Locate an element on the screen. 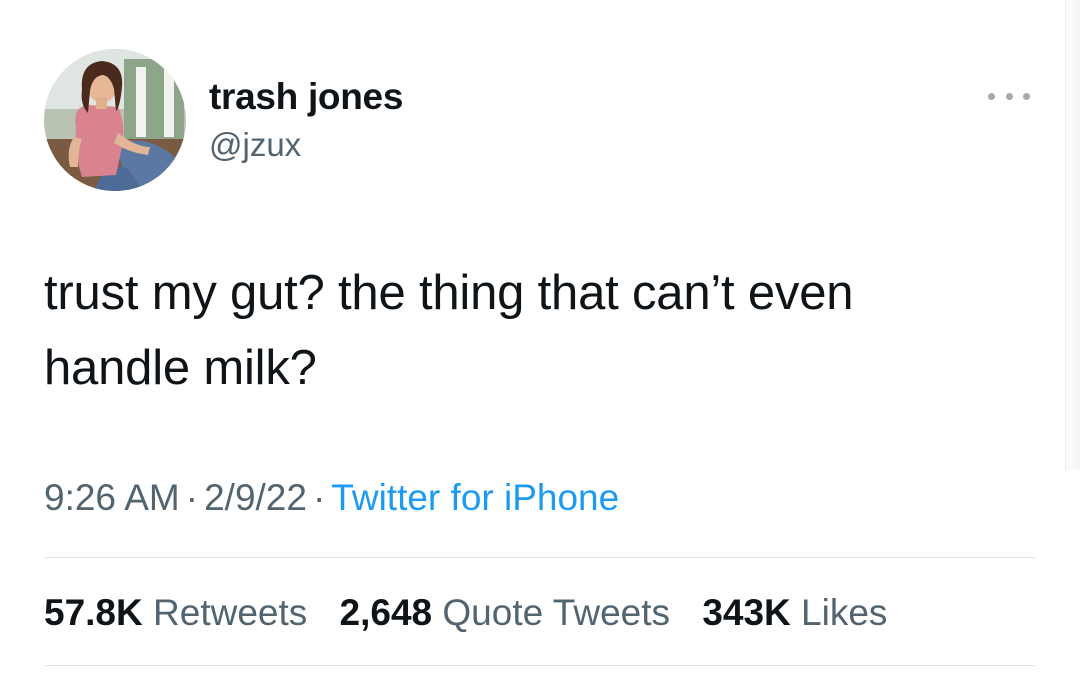 Image resolution: width=1080 pixels, height=674 pixels. retweets-count: 57.8K is located at coordinates (93, 612).